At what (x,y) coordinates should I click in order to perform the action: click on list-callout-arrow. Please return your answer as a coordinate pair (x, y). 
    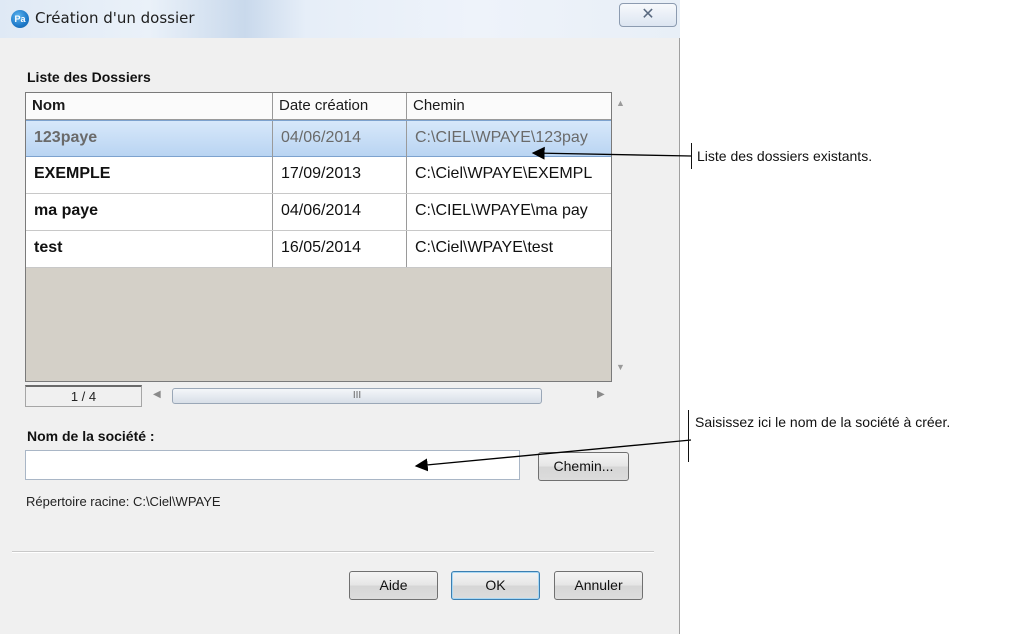
    Looking at the image, I should click on (611, 153).